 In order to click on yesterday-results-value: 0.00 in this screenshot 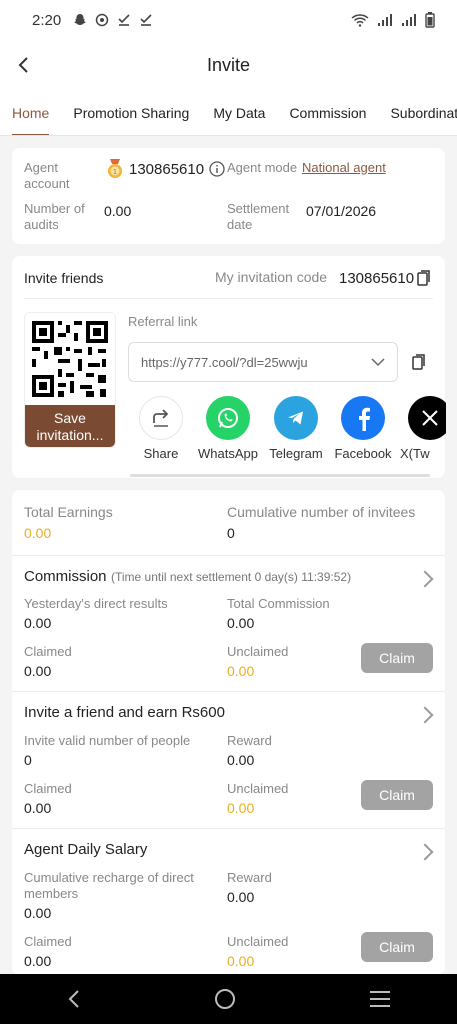, I will do `click(38, 623)`.